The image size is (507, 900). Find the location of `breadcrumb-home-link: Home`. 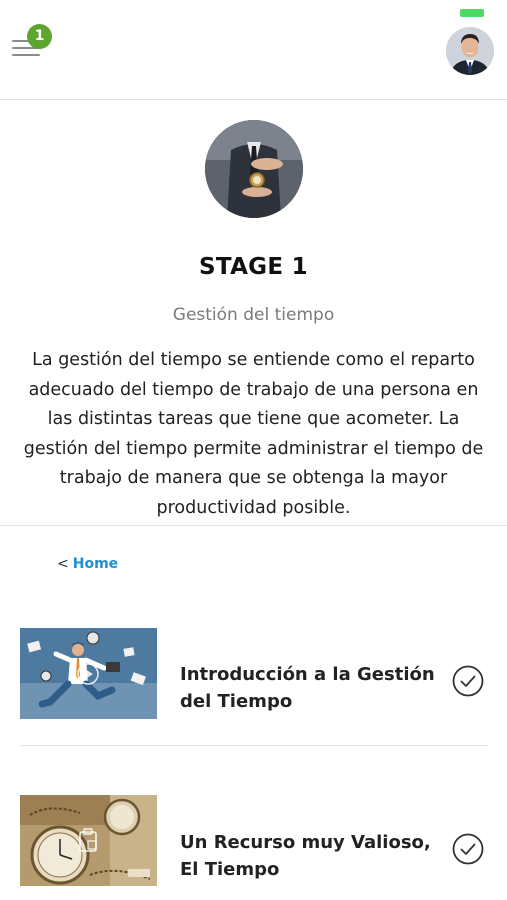

breadcrumb-home-link: Home is located at coordinates (95, 564).